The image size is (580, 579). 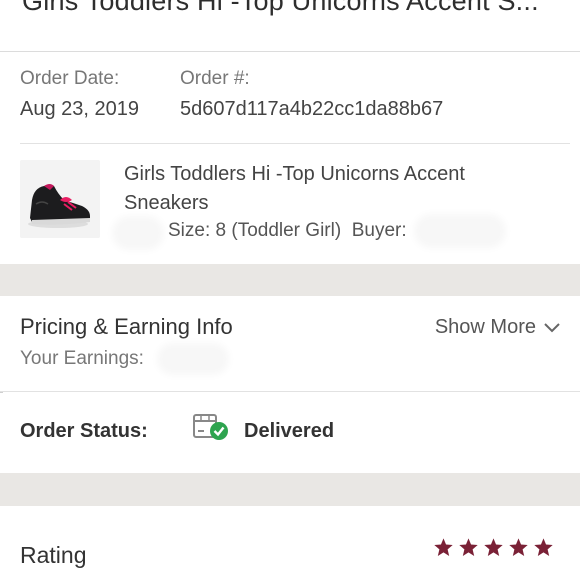 What do you see at coordinates (290, 542) in the screenshot?
I see `rating-section: Rating` at bounding box center [290, 542].